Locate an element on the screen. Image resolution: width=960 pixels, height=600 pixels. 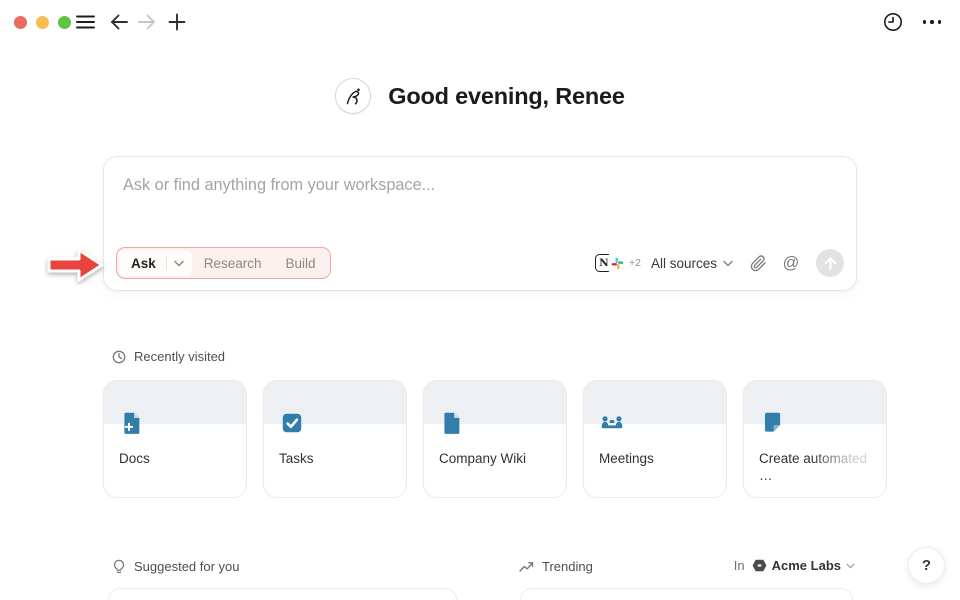
suggested-title: Suggested for you is located at coordinates (187, 566).